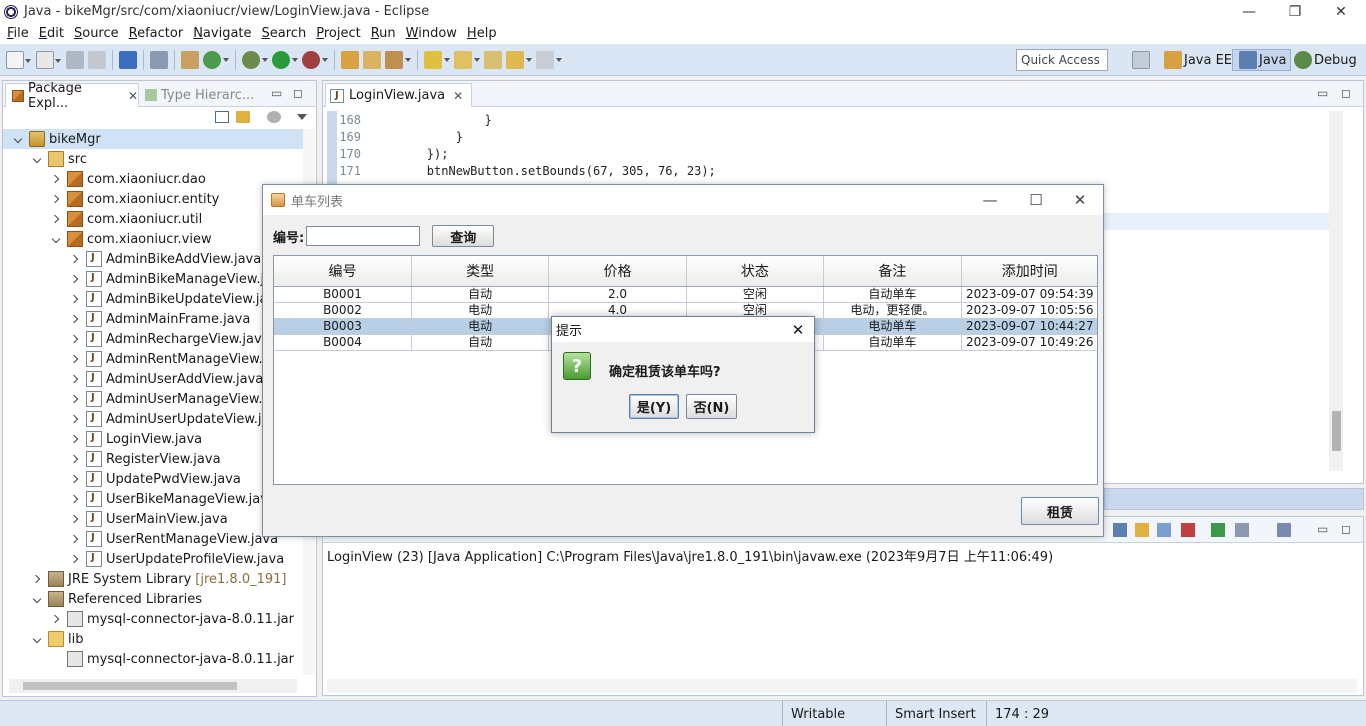  What do you see at coordinates (437, 59) in the screenshot?
I see `next-annotation-icon` at bounding box center [437, 59].